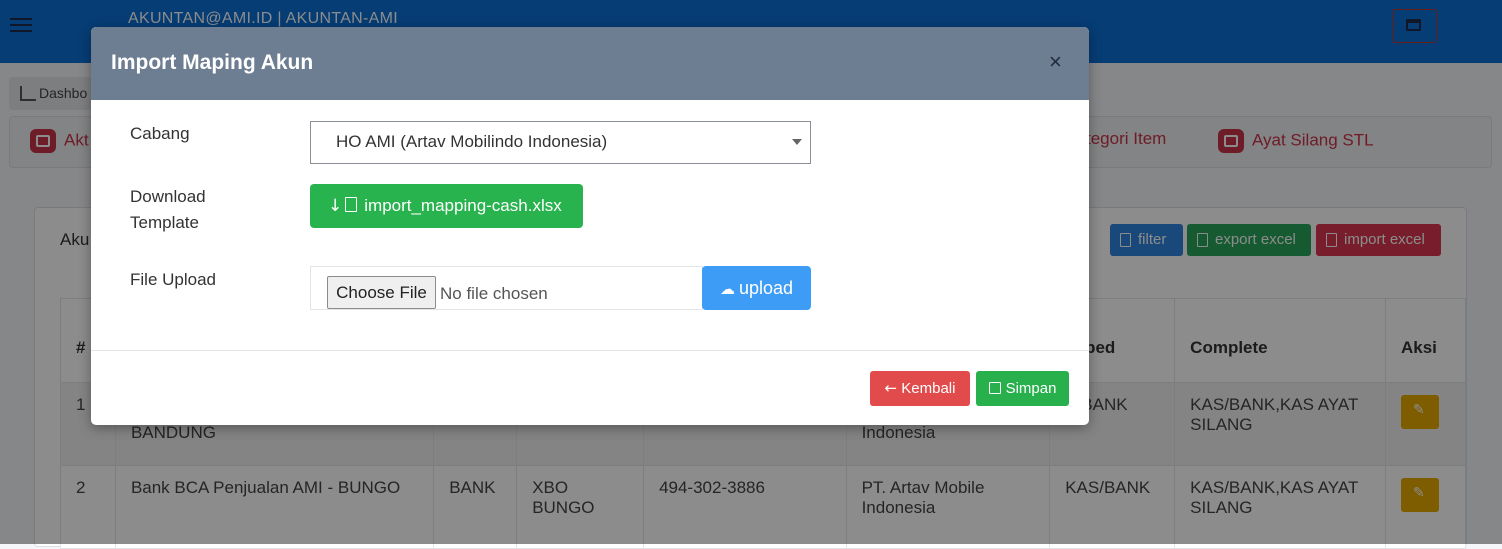 This screenshot has width=1502, height=549. I want to click on kembali-button: ← Kembali, so click(920, 388).